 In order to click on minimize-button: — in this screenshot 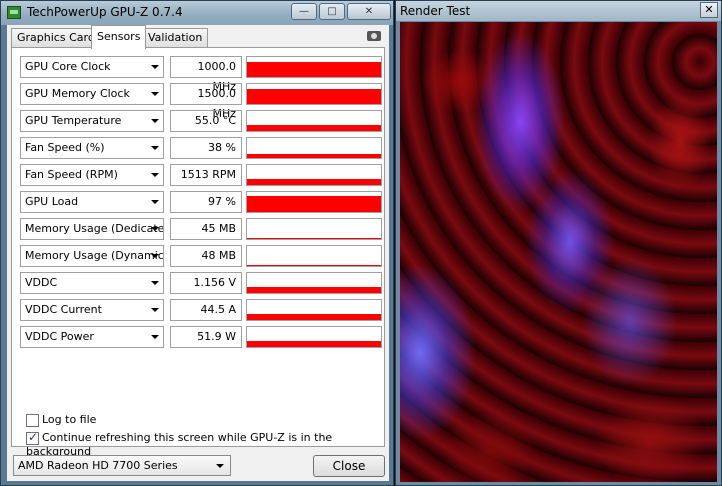, I will do `click(304, 11)`.